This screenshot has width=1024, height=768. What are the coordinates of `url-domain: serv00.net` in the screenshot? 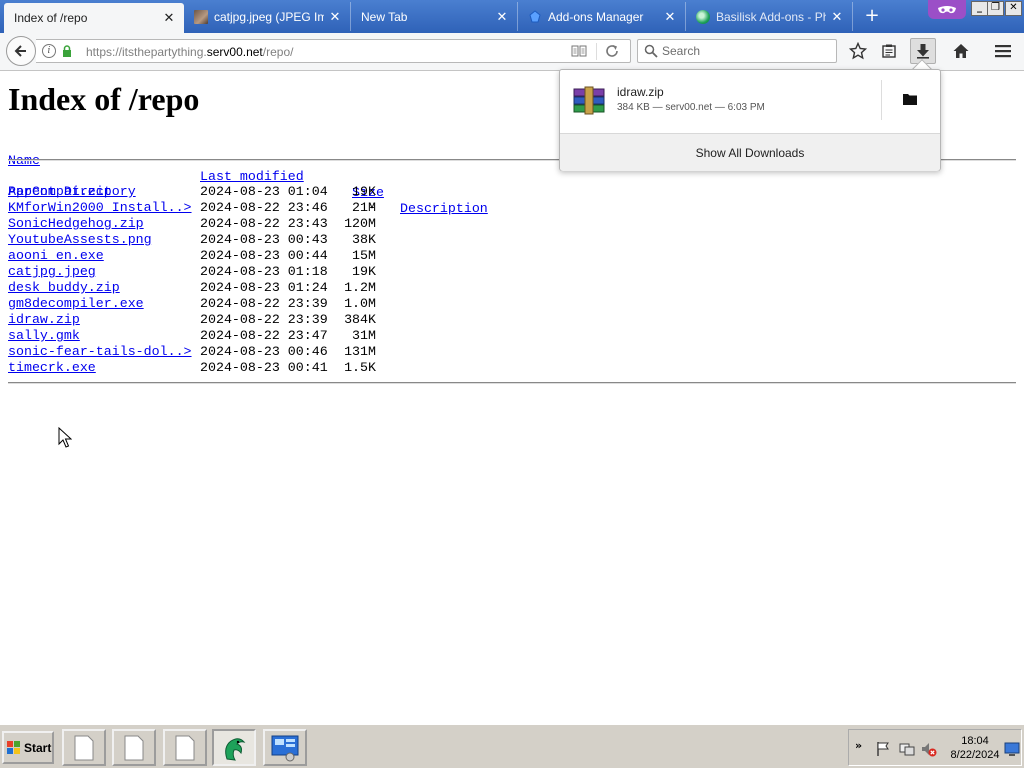 It's located at (234, 52).